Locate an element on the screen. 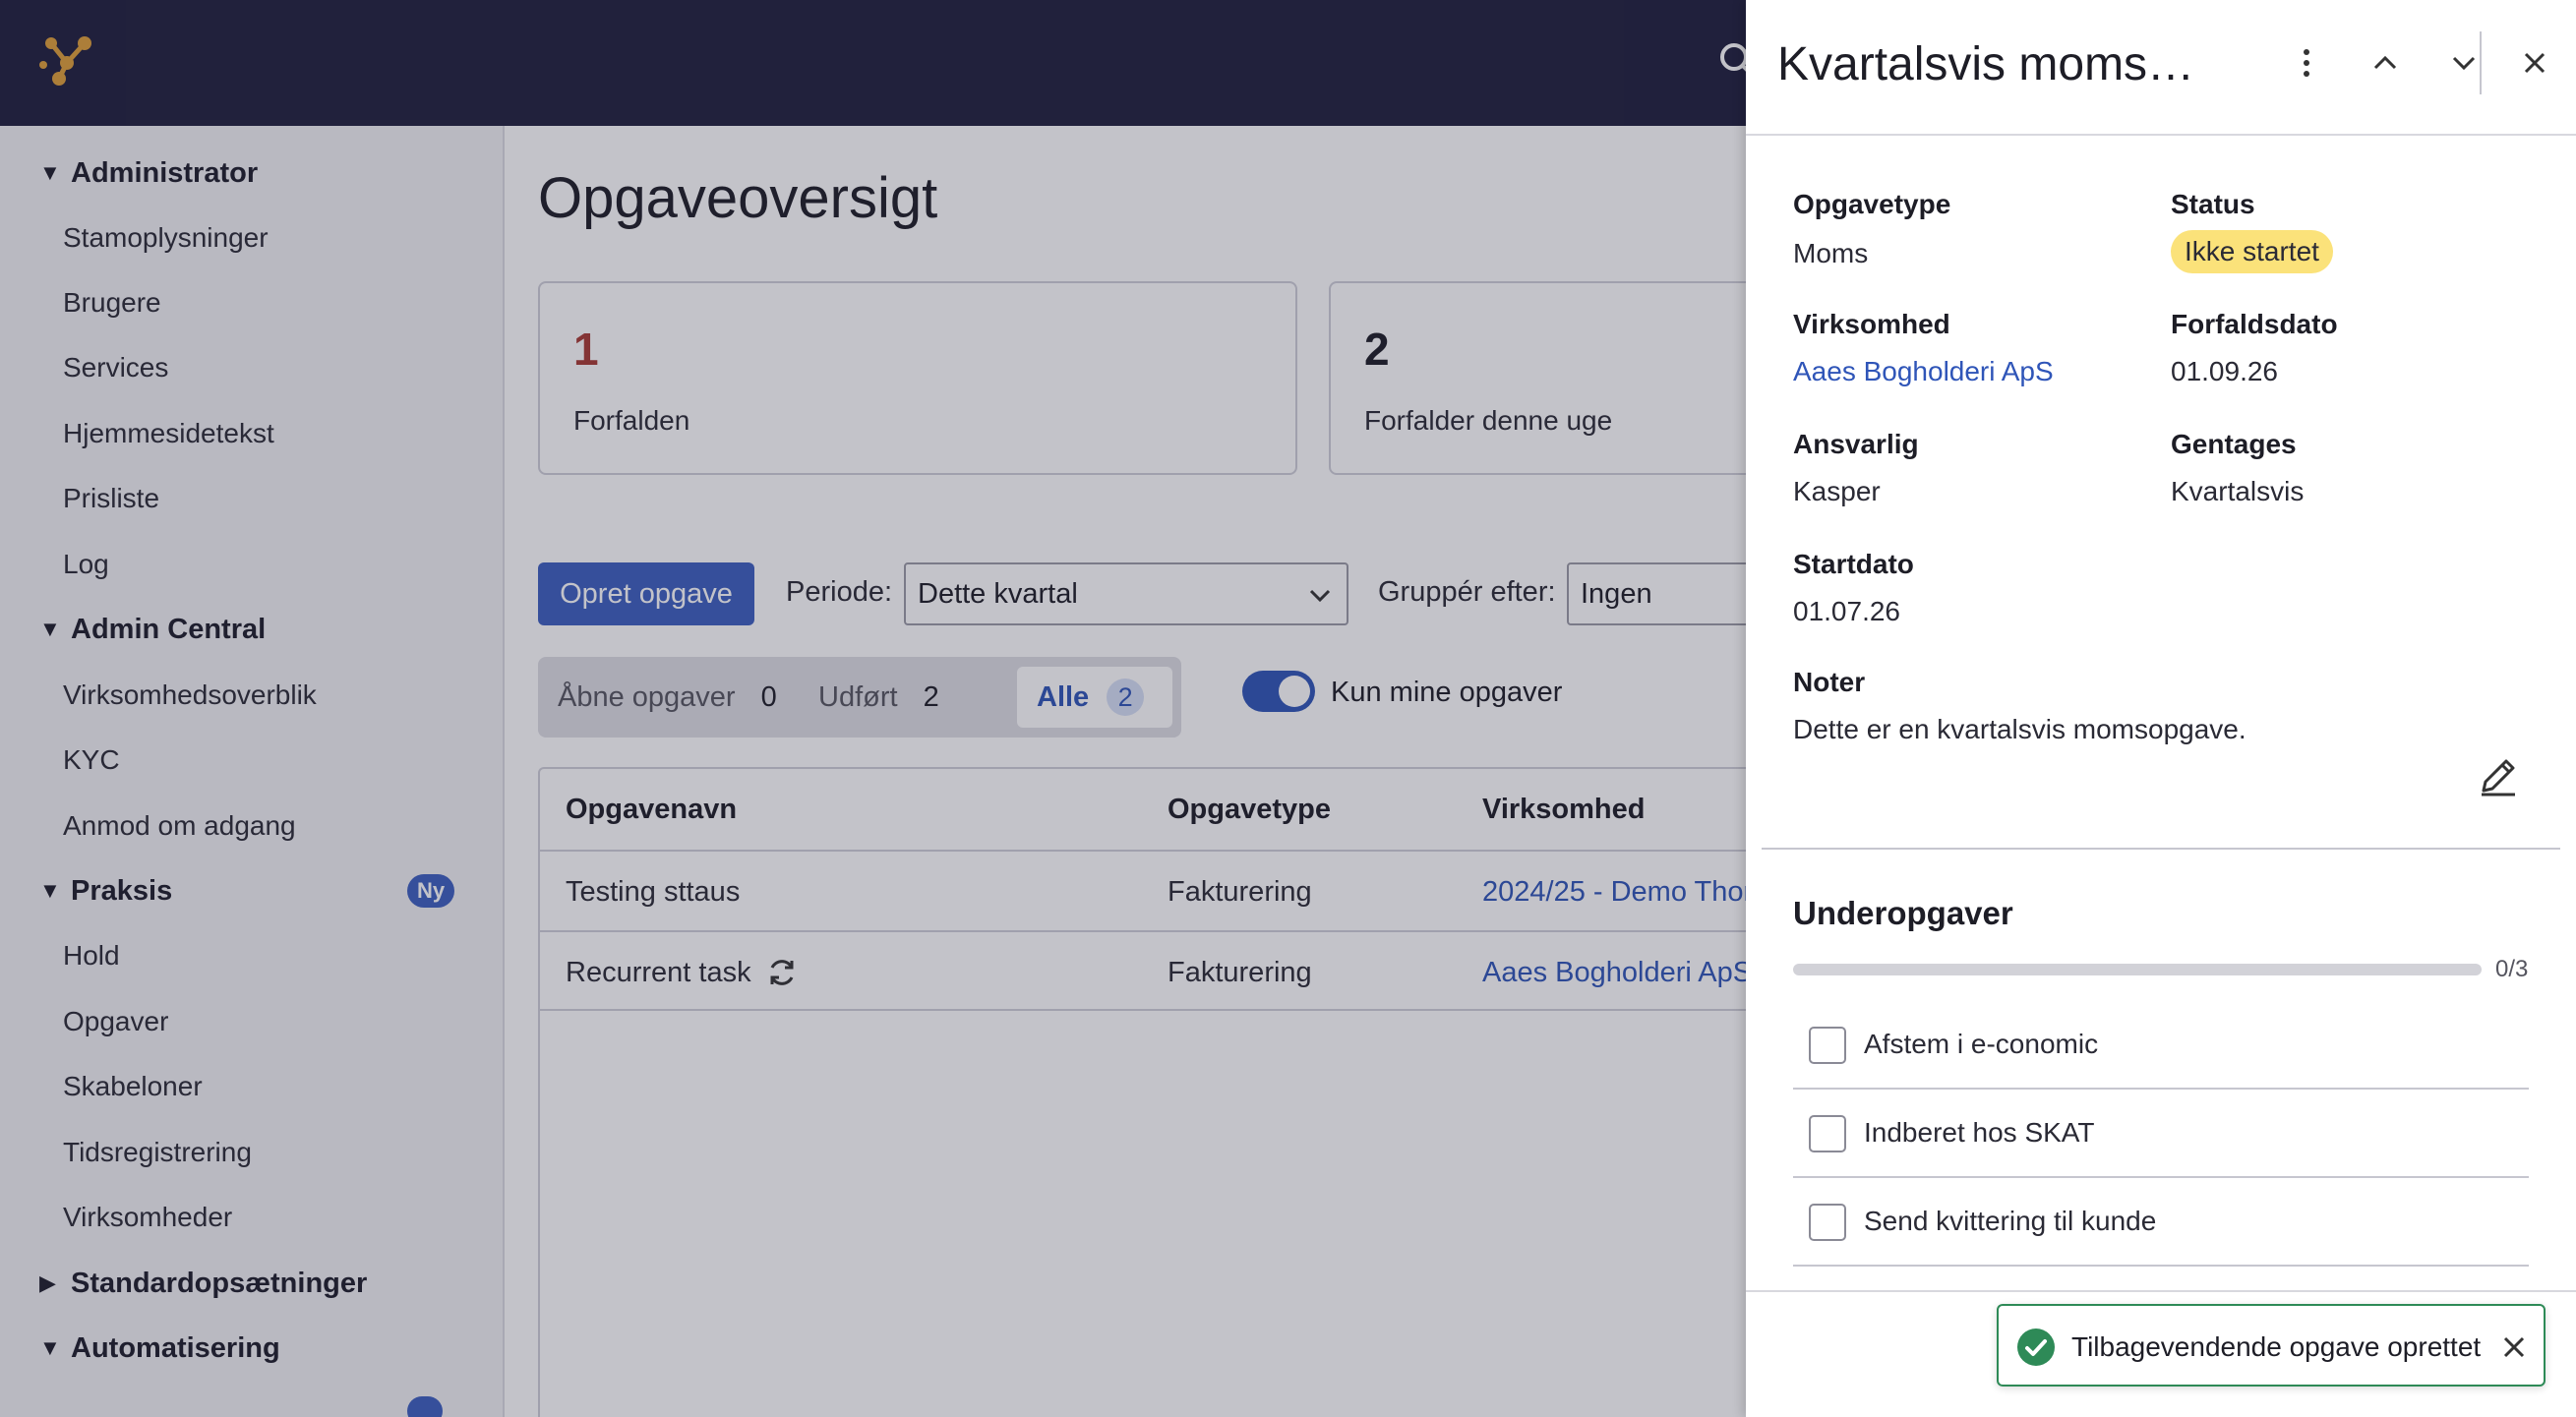 The width and height of the screenshot is (2576, 1417). drawer-header-divider is located at coordinates (2161, 135).